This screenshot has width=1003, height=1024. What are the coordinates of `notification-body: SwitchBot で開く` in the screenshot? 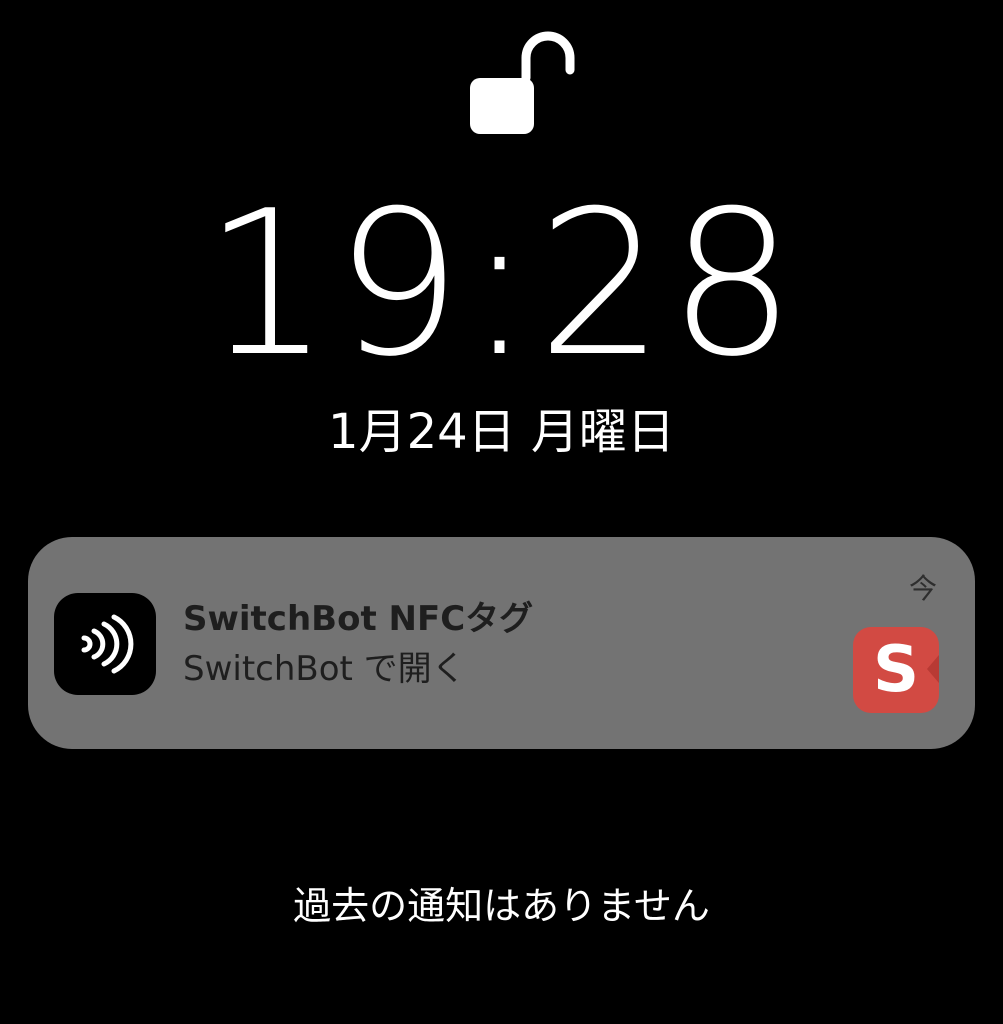 It's located at (324, 669).